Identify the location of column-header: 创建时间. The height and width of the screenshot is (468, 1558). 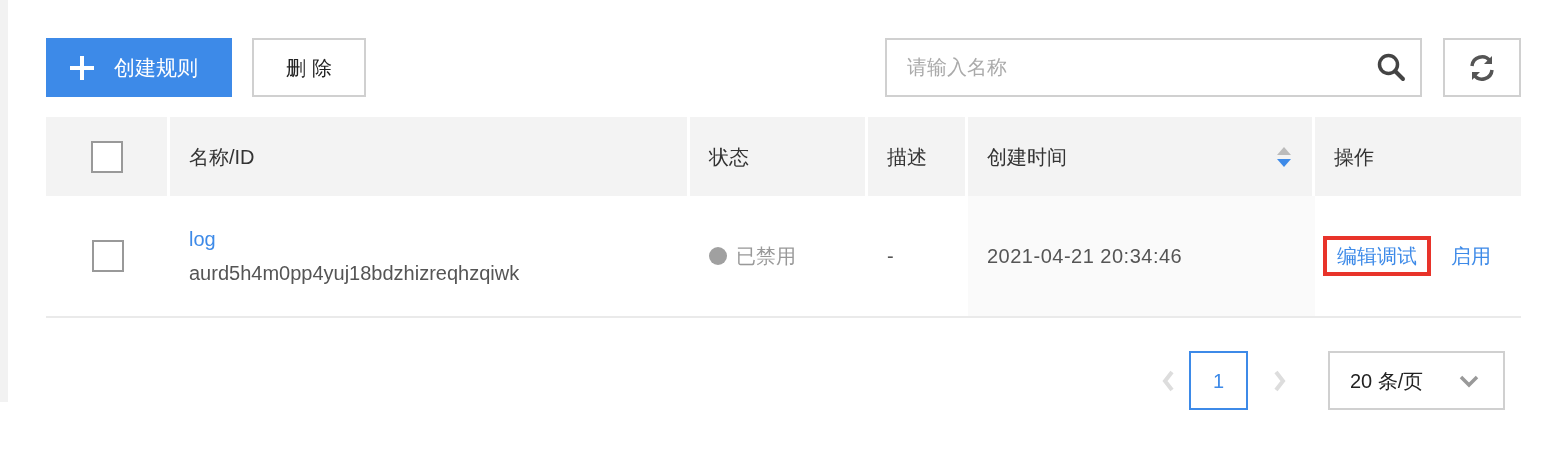
(1027, 157).